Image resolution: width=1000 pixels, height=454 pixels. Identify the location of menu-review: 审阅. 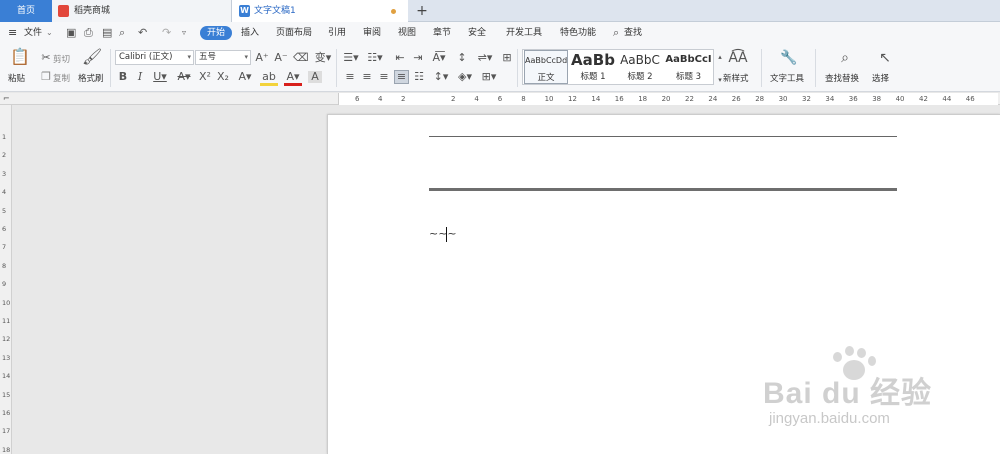
(372, 33).